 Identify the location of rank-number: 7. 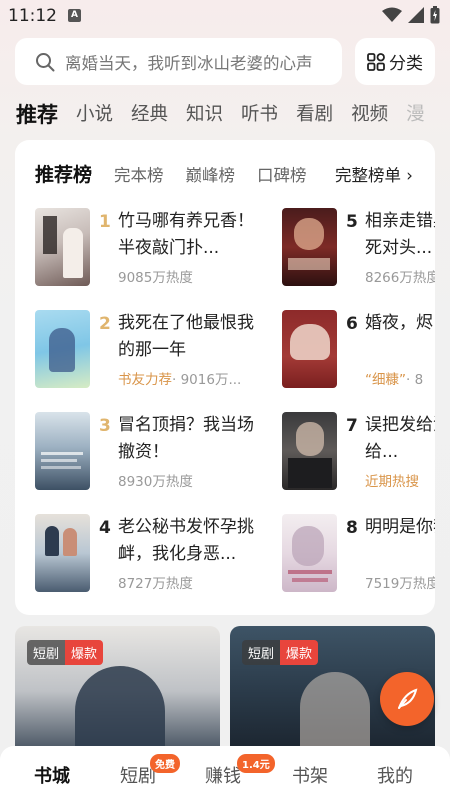
(352, 426).